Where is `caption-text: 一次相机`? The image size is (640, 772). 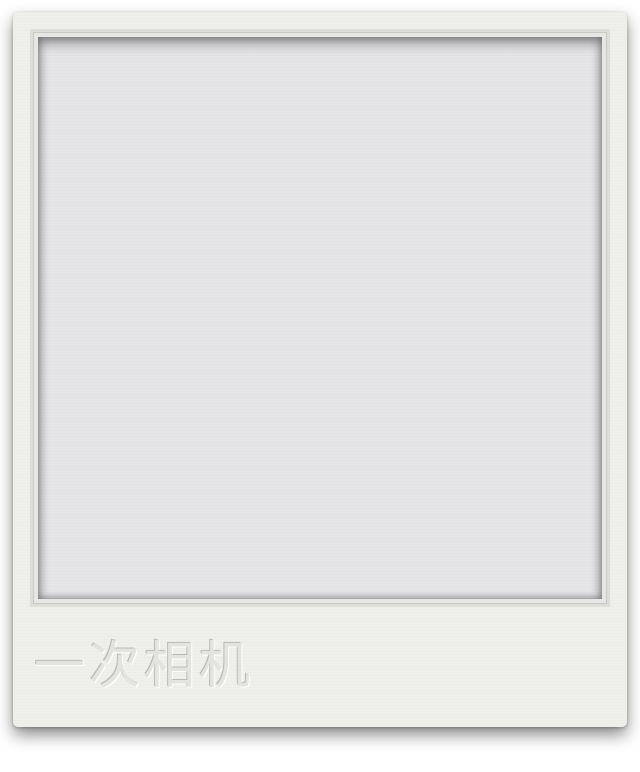
caption-text: 一次相机 is located at coordinates (144, 666).